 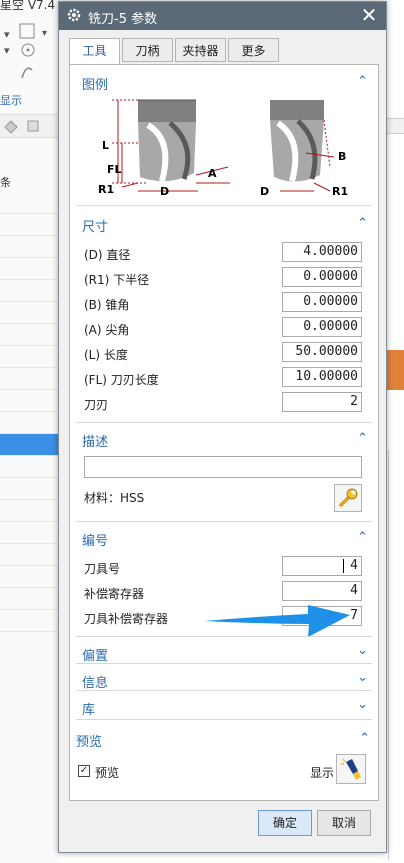 What do you see at coordinates (164, 191) in the screenshot?
I see `diagram-label-d-left: D` at bounding box center [164, 191].